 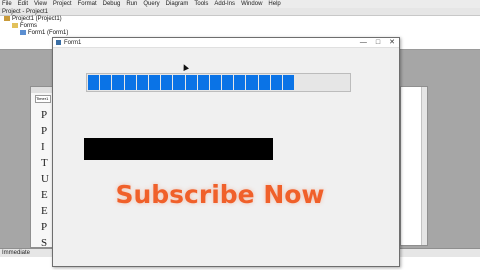 I want to click on progress-bar, so click(x=218, y=82).